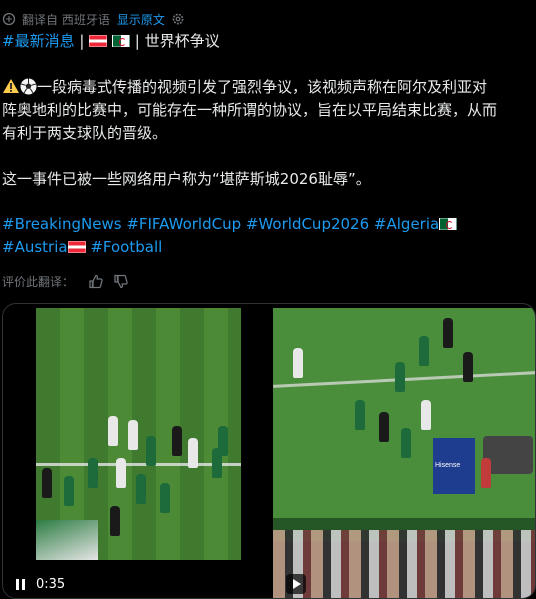  Describe the element at coordinates (454, 466) in the screenshot. I see `advertising-board: Hisense` at that location.